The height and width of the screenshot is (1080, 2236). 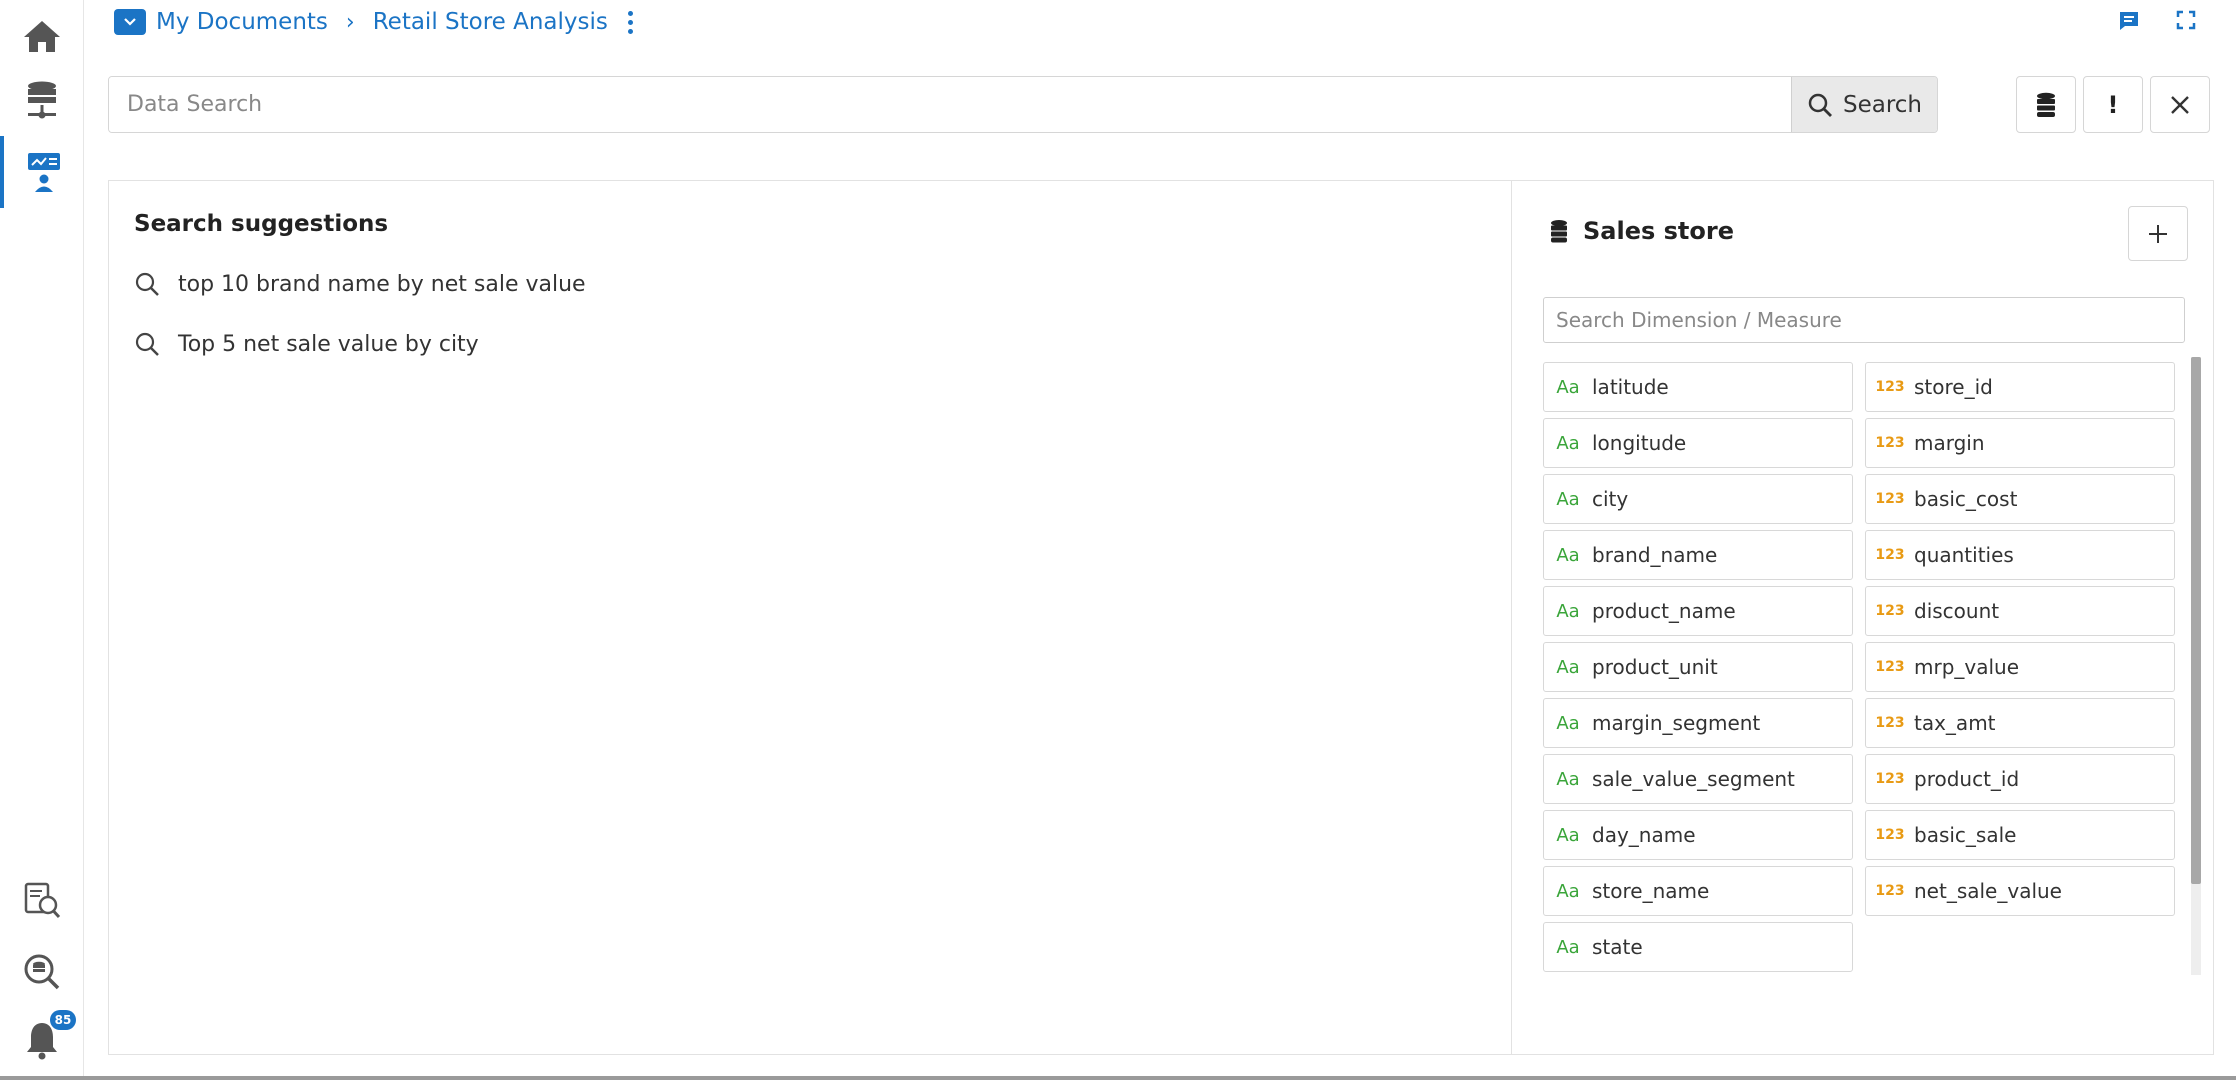 I want to click on field-label: city, so click(x=1610, y=499).